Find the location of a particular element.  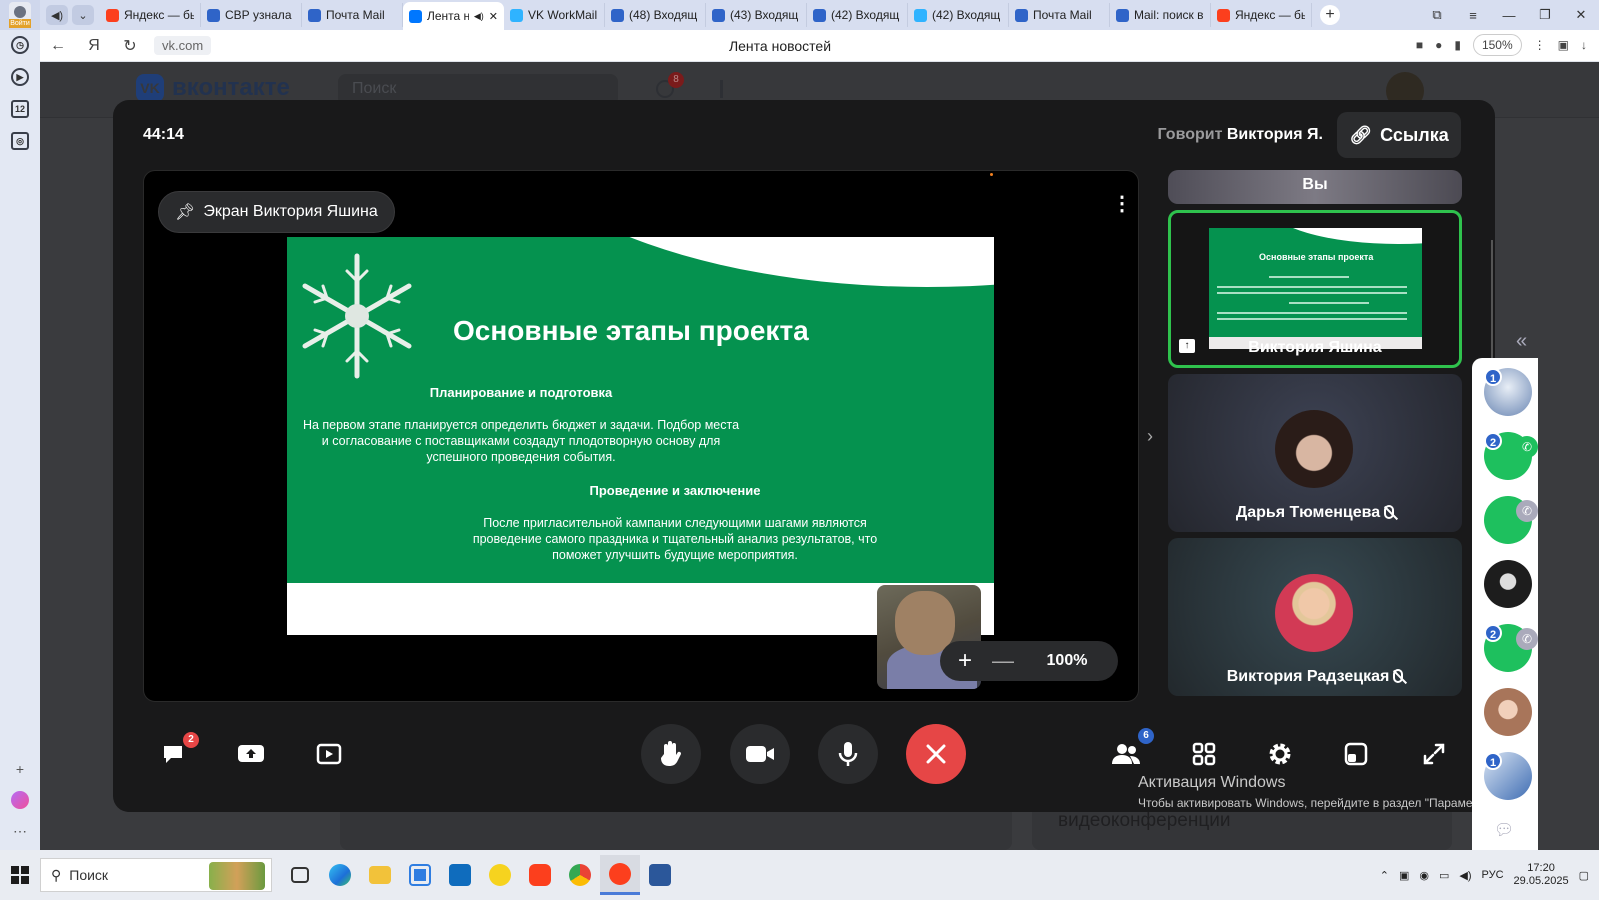

mic-indicator-icon: ● is located at coordinates (1438, 45).